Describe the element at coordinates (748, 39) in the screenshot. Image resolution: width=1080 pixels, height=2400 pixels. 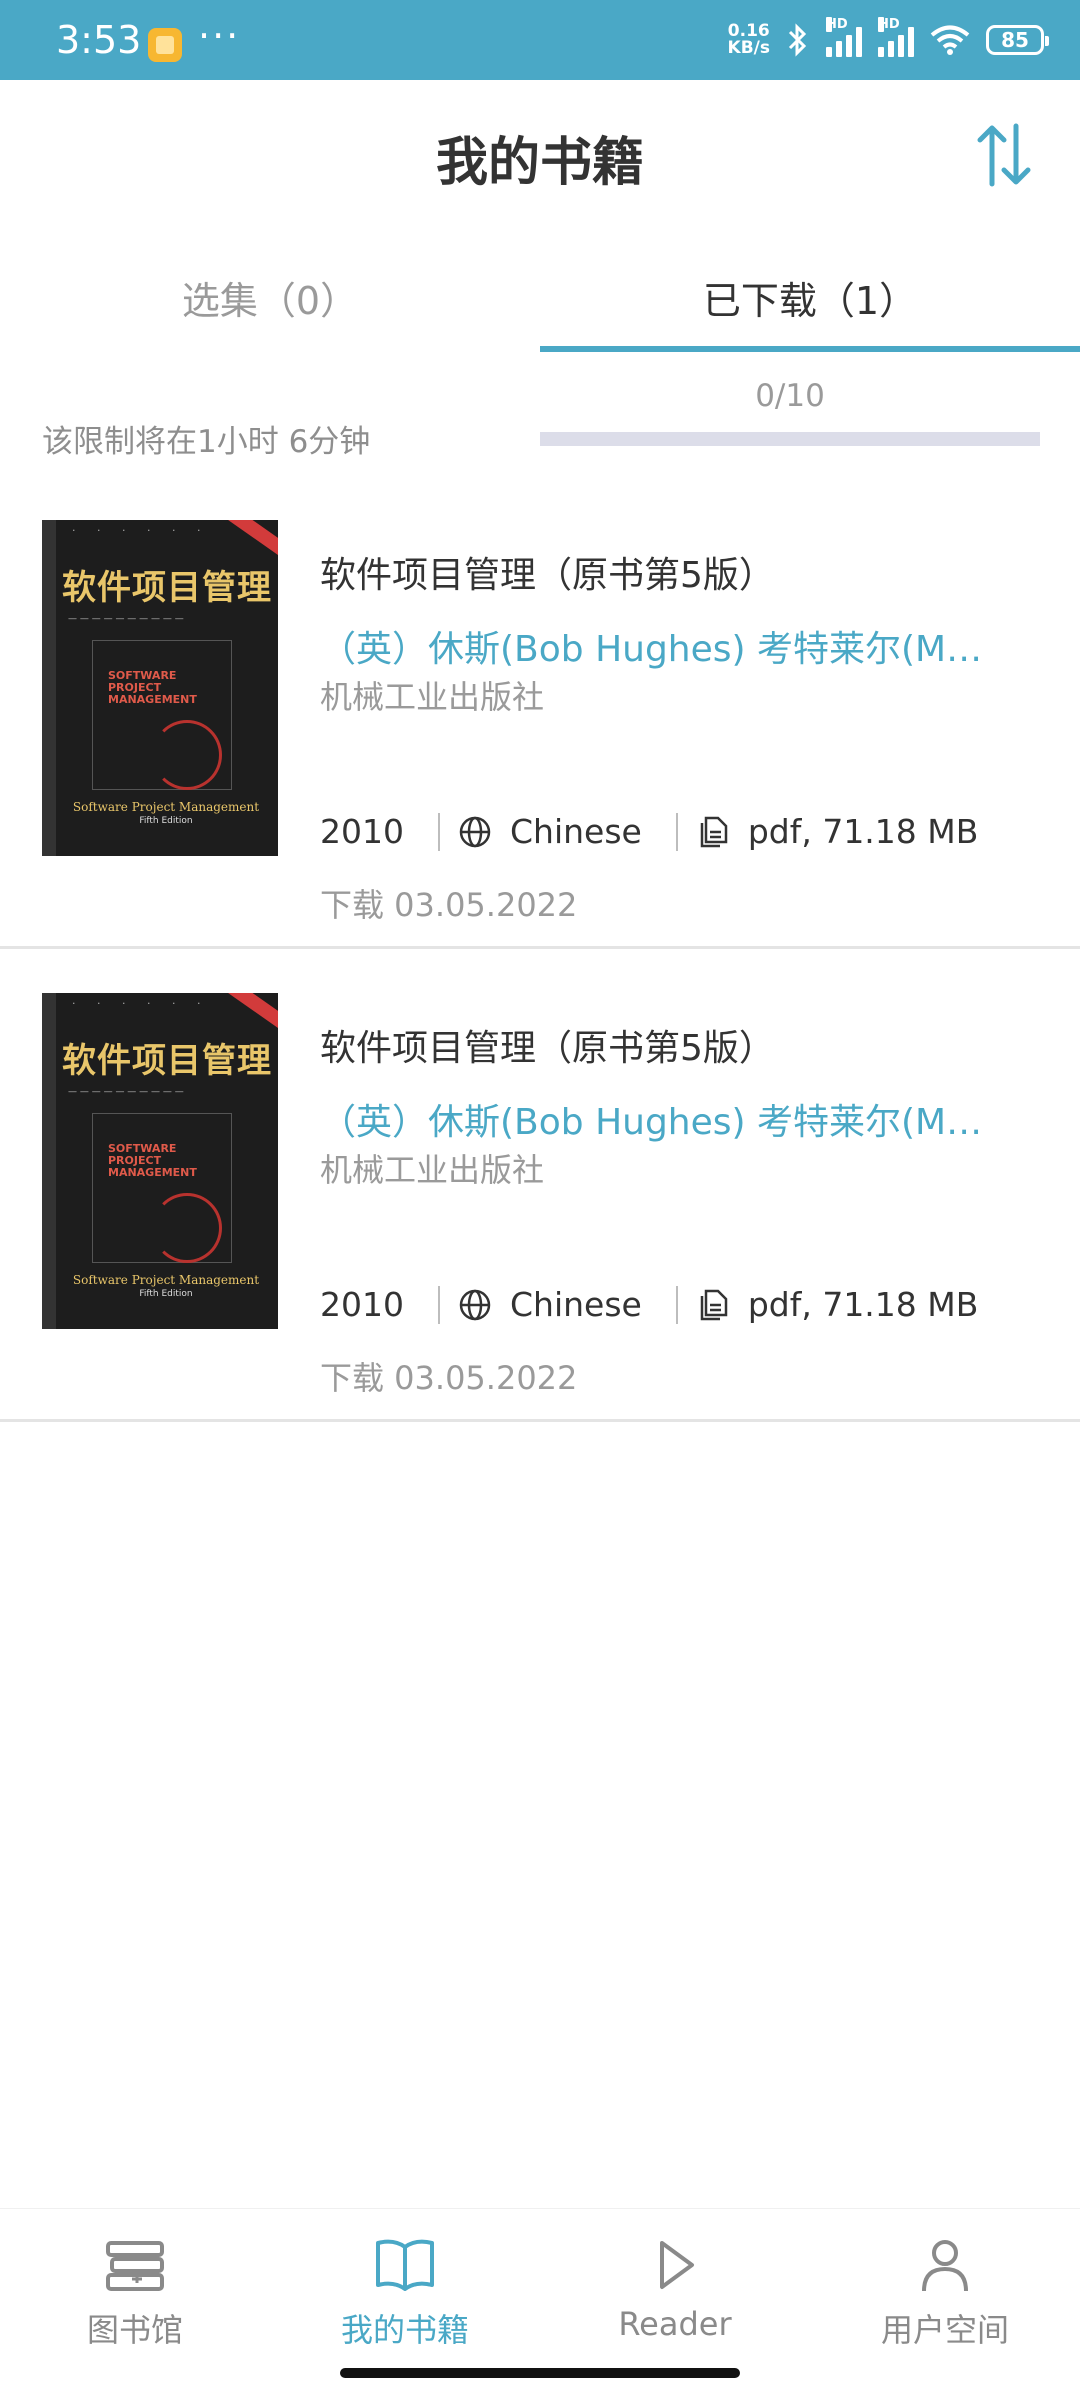
I see `network-speed: 0.16 KB/s` at that location.